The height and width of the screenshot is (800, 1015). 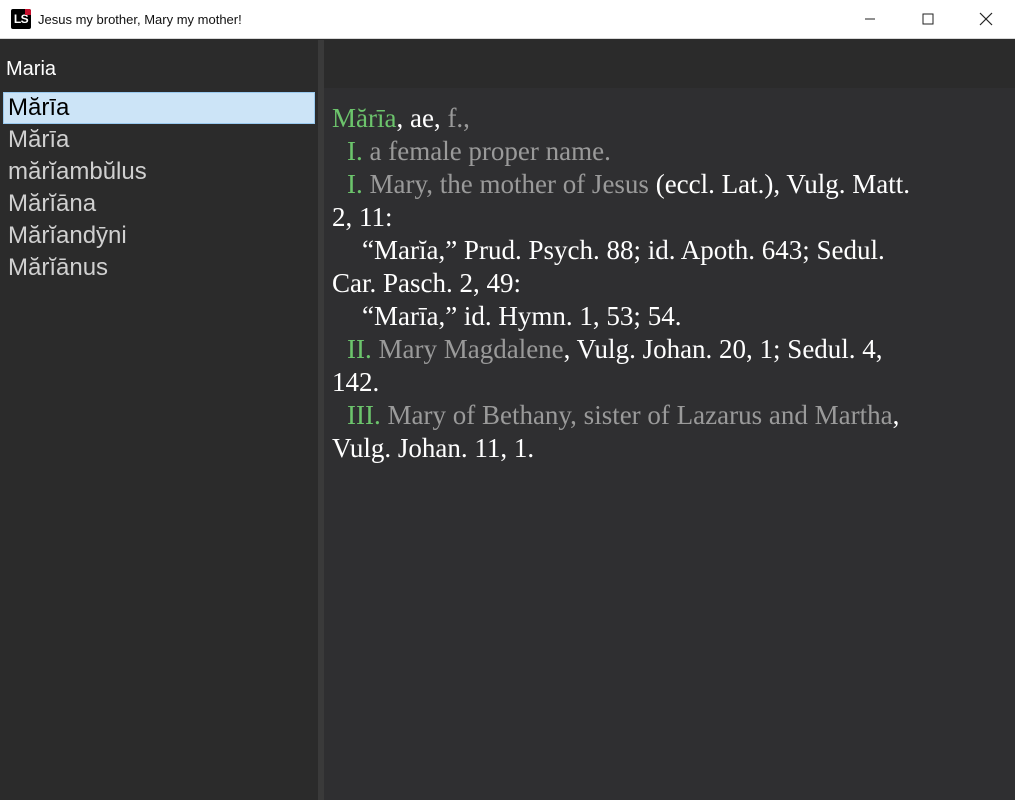 I want to click on app-logo-icon: LS, so click(x=21, y=19).